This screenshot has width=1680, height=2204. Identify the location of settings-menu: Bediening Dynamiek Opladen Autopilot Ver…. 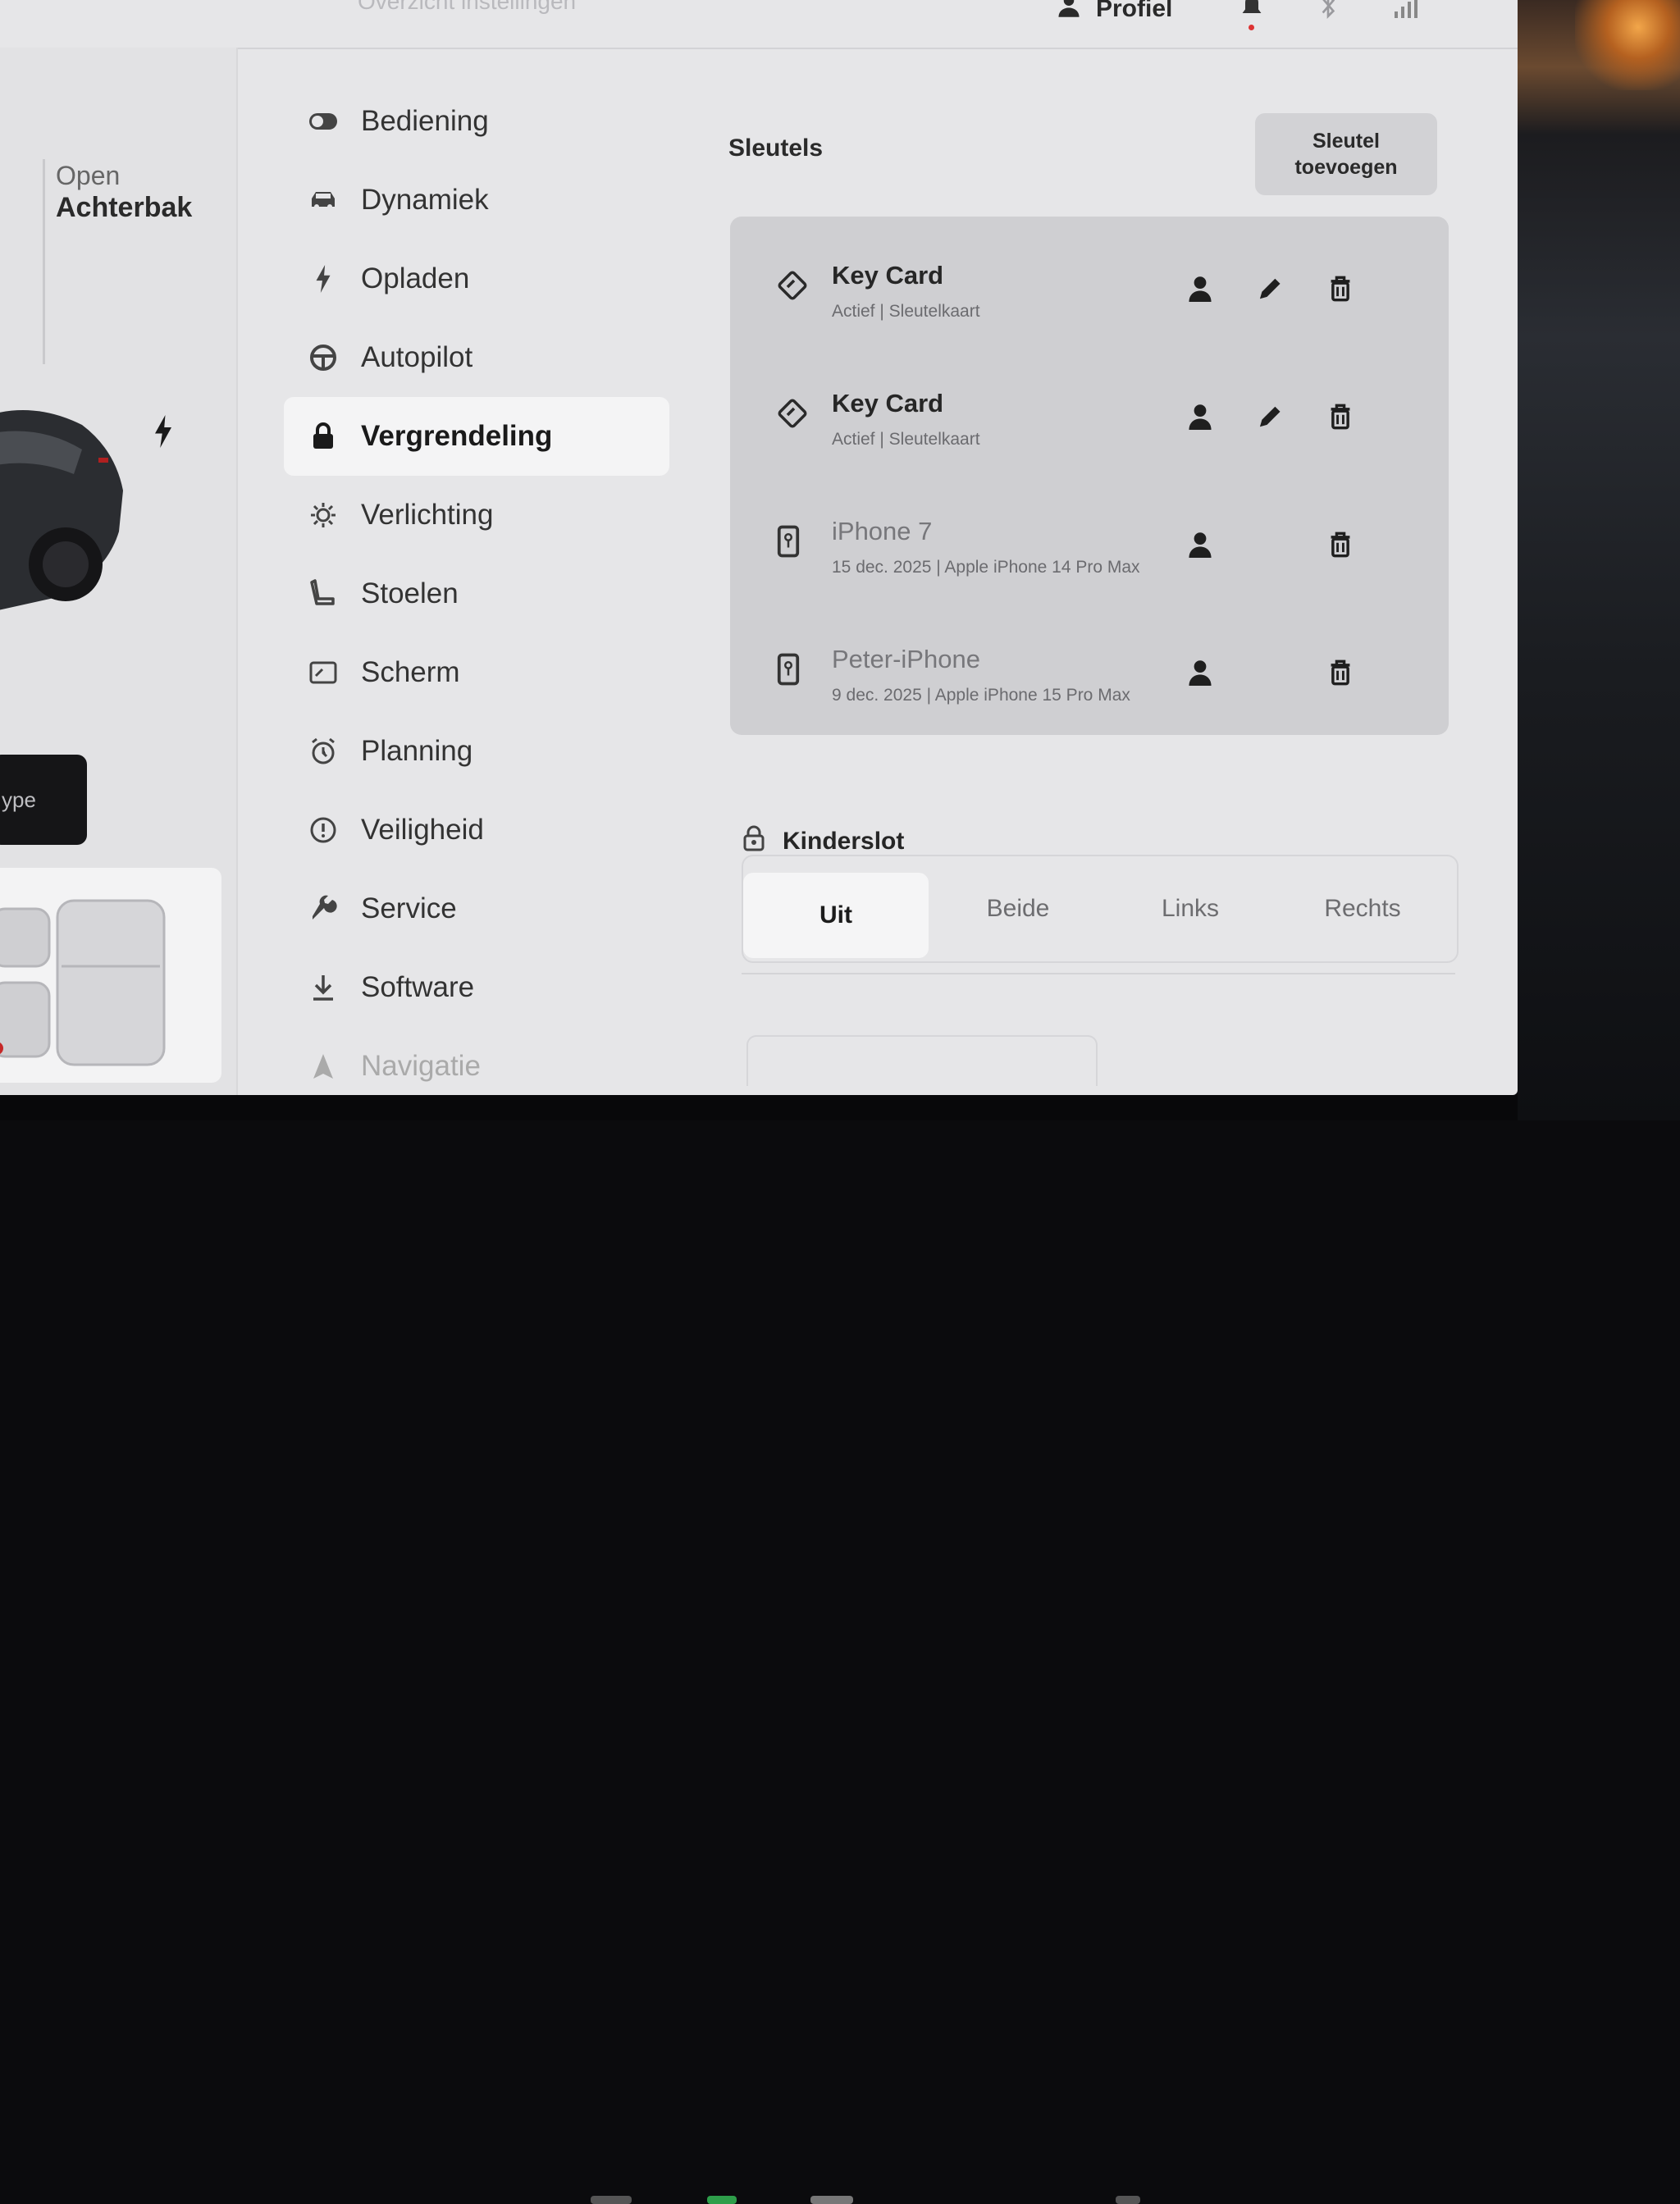
(477, 588).